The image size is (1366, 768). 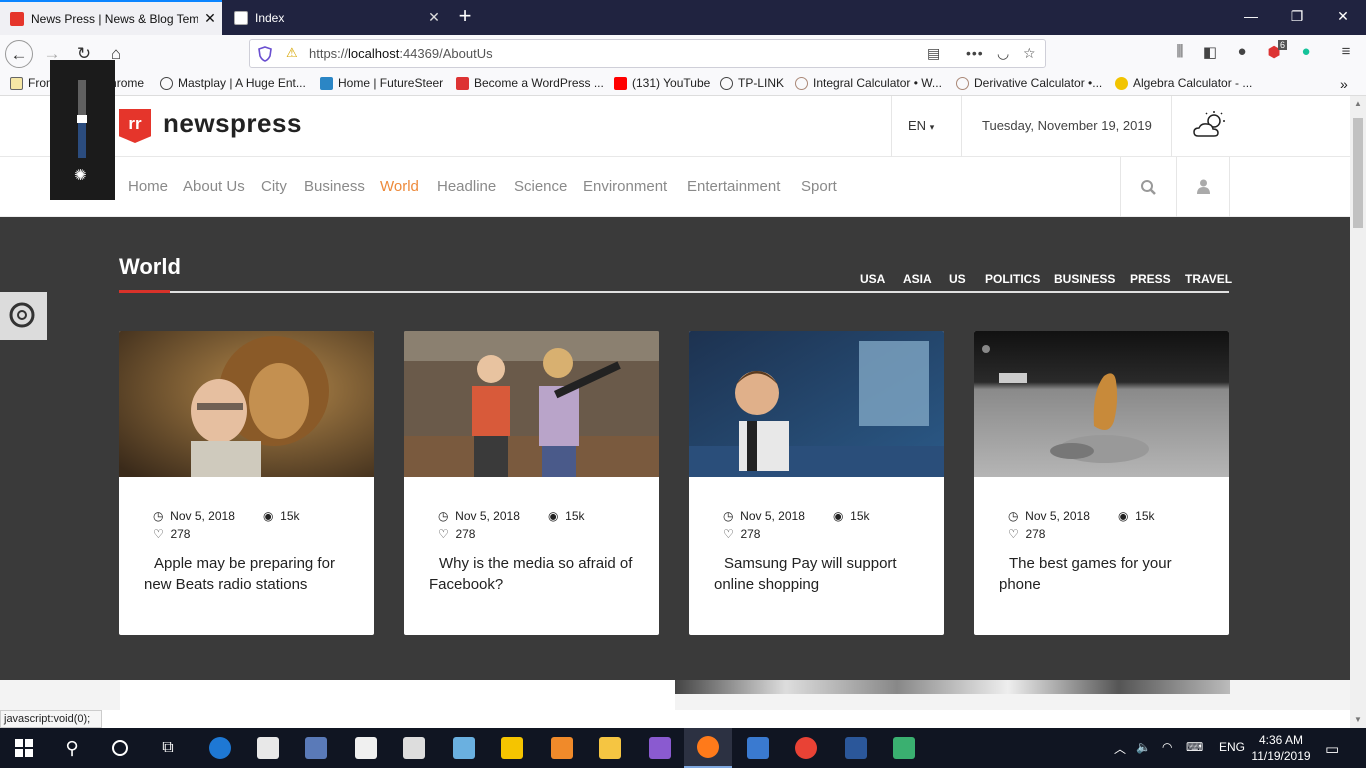 I want to click on subnav-press: PRESS, so click(x=1150, y=279).